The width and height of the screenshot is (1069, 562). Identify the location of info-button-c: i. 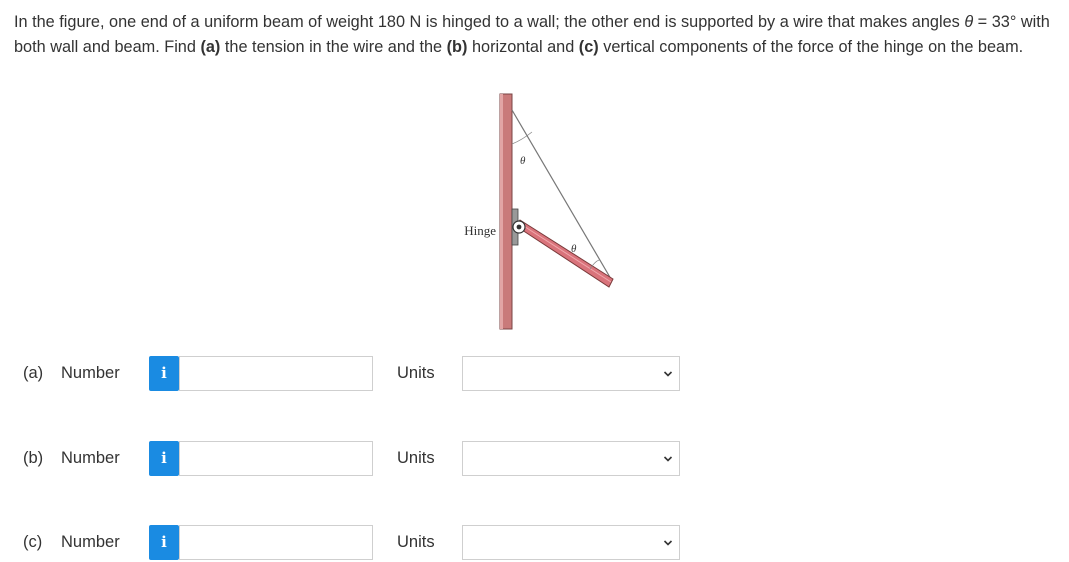
(164, 542).